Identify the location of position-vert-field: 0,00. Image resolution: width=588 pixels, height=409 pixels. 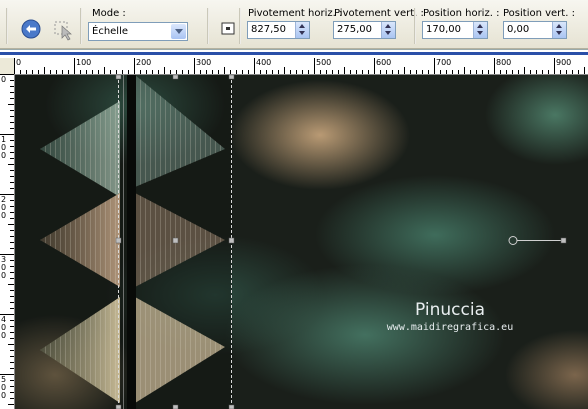
(535, 30).